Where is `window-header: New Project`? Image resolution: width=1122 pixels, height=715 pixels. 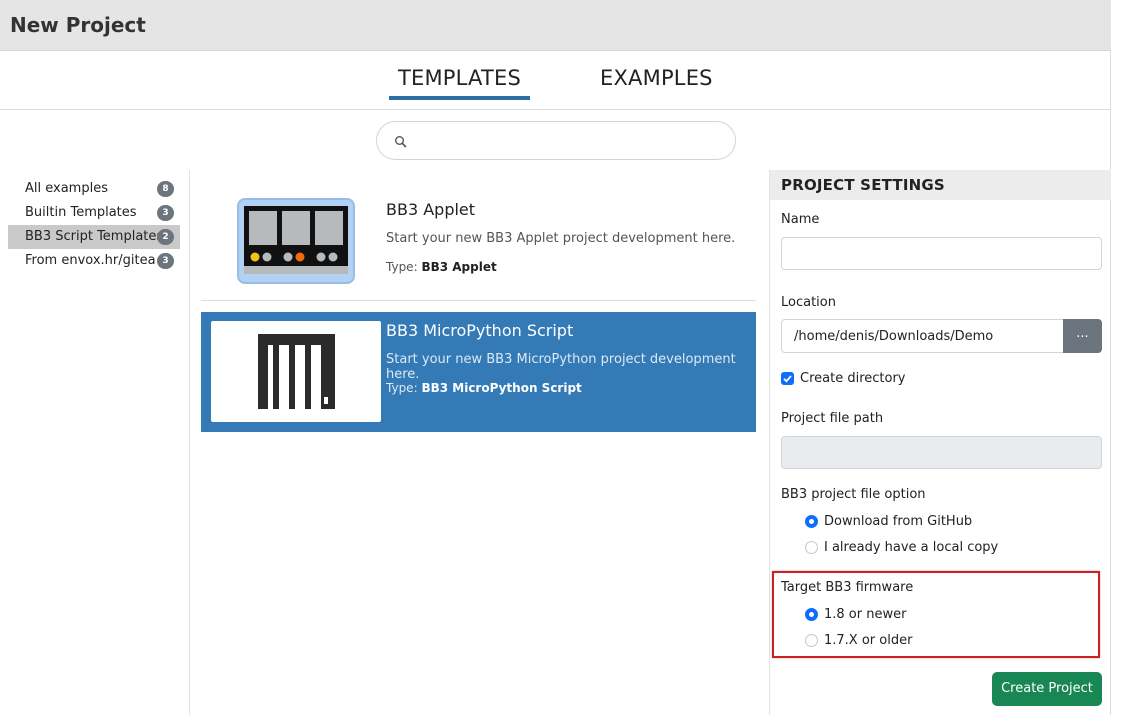
window-header: New Project is located at coordinates (555, 25).